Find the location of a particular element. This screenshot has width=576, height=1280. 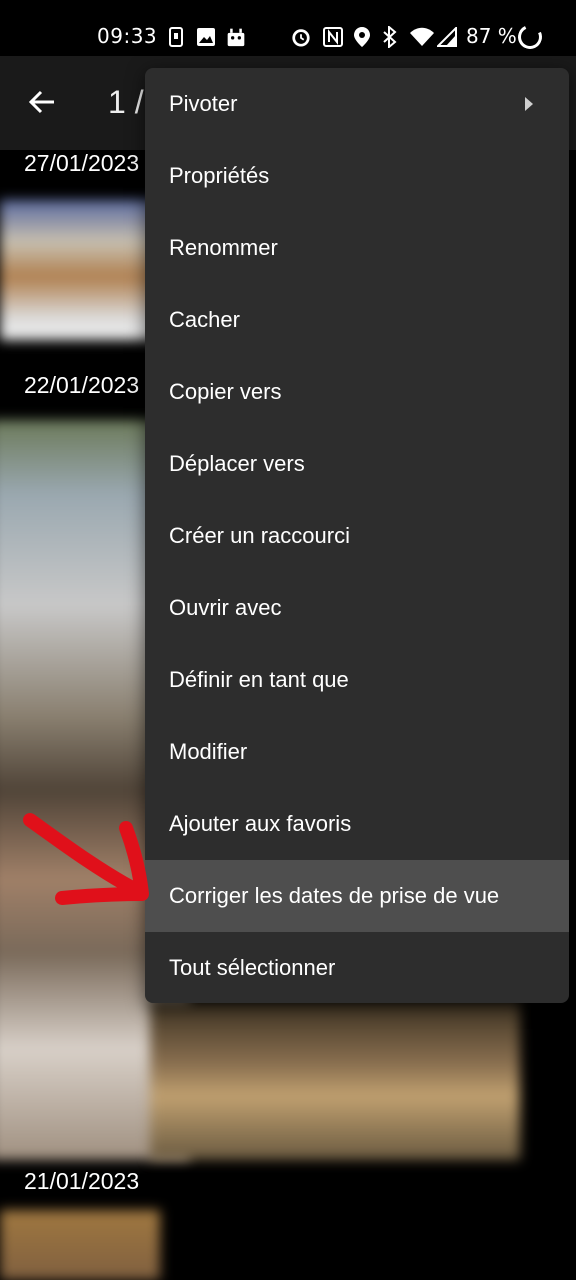

menu-item-move-to: Déplacer vers is located at coordinates (357, 464).